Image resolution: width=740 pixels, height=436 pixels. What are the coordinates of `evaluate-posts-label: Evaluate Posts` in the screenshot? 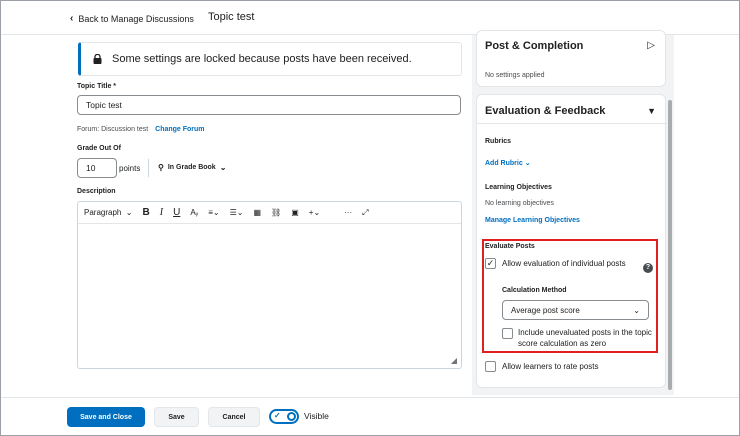 It's located at (510, 246).